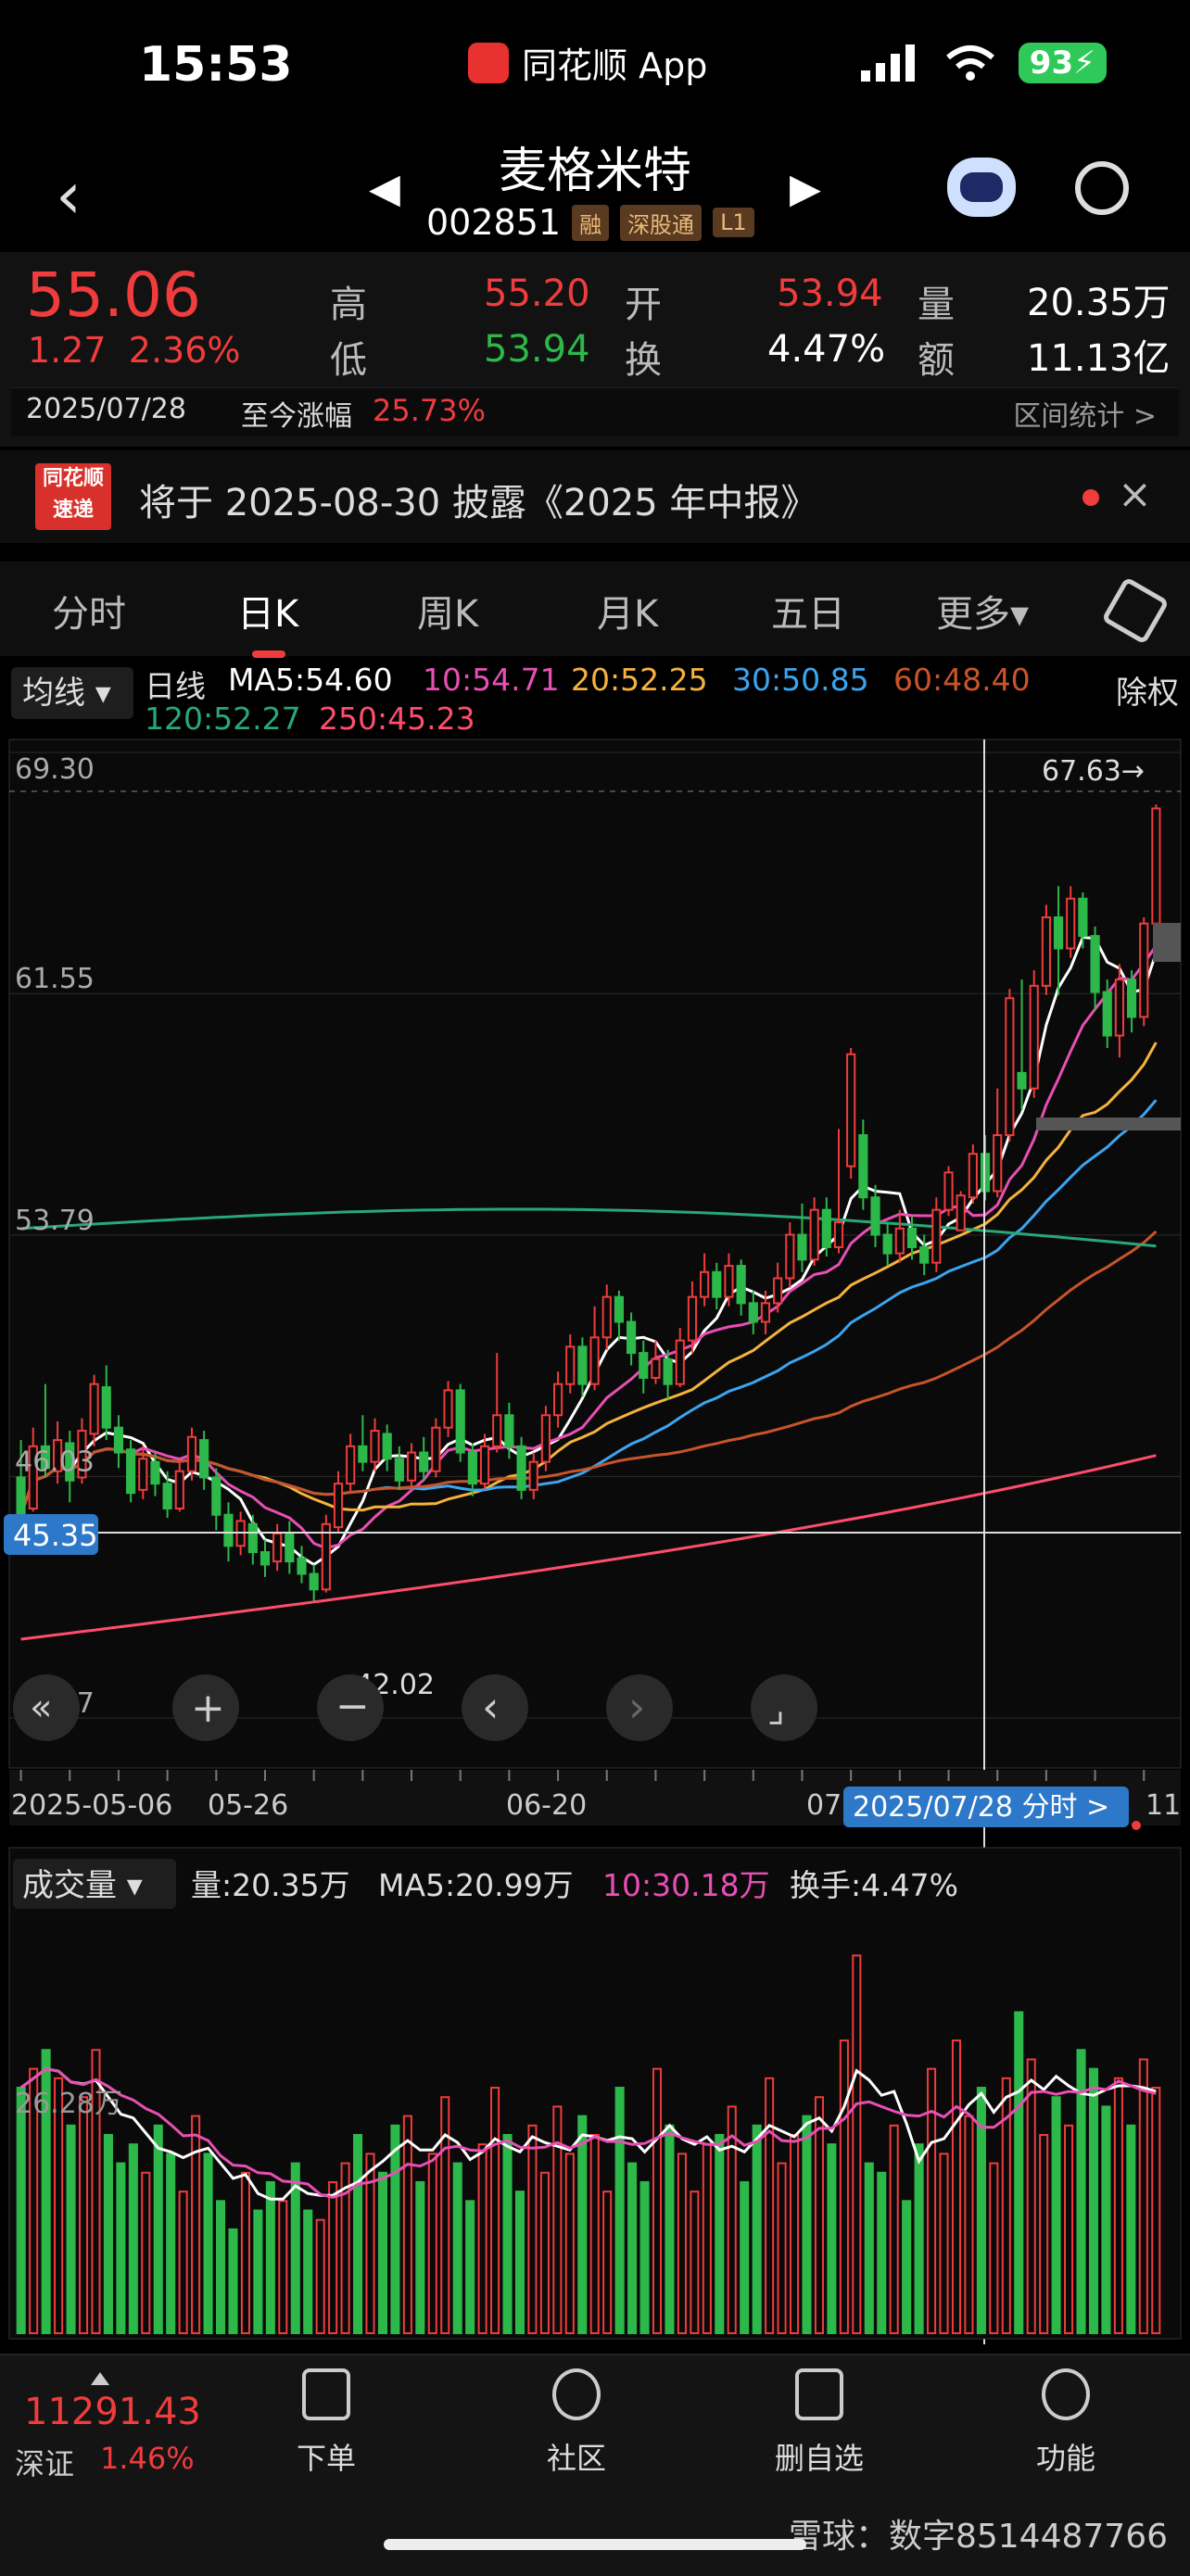  What do you see at coordinates (270, 1885) in the screenshot?
I see `volume-legend: 量:20.35万` at bounding box center [270, 1885].